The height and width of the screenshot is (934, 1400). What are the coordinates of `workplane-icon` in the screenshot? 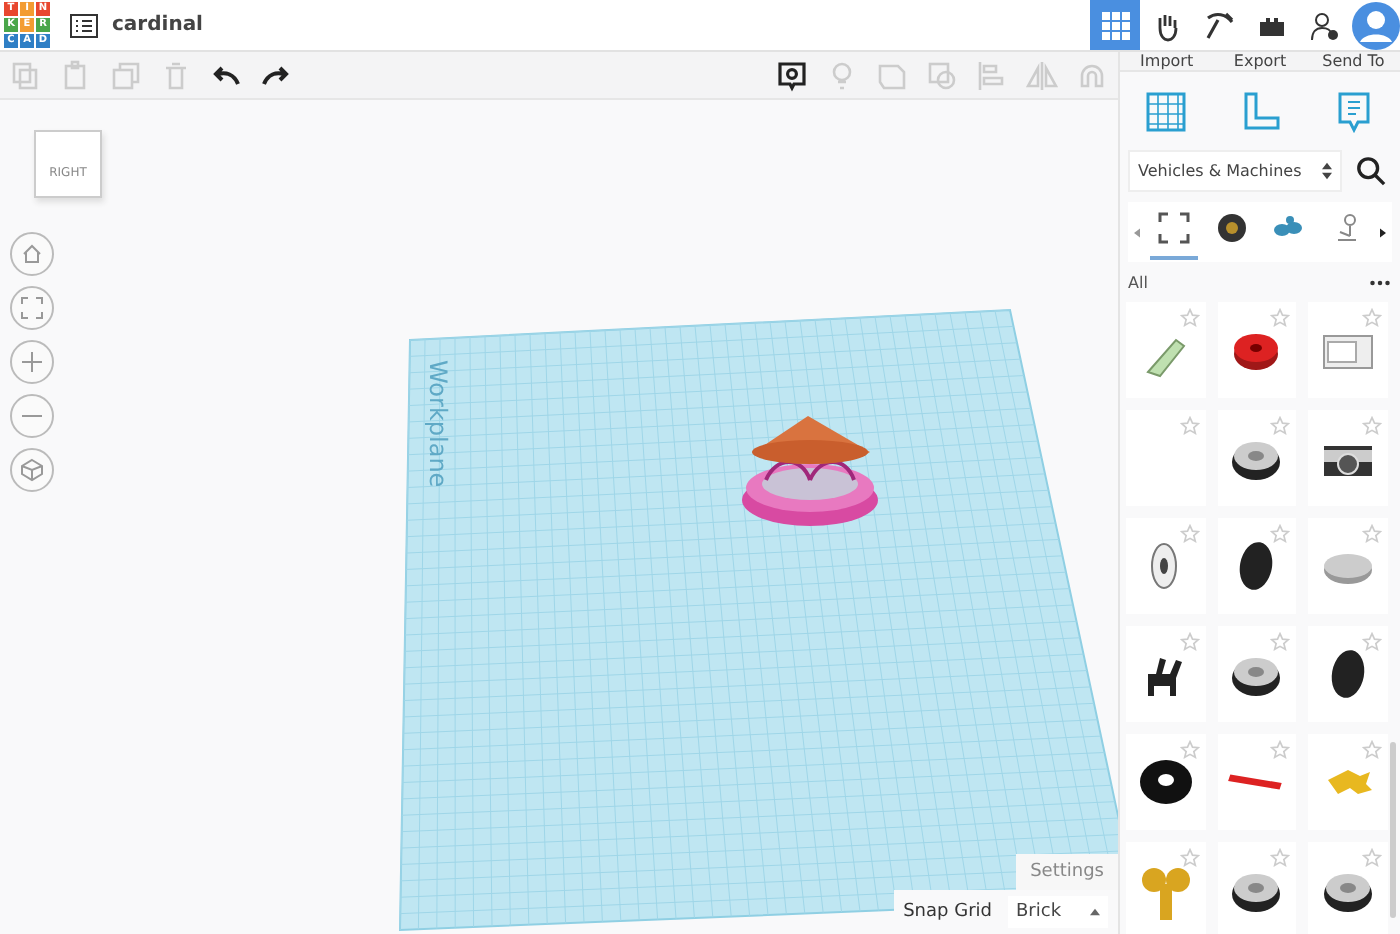 It's located at (1166, 112).